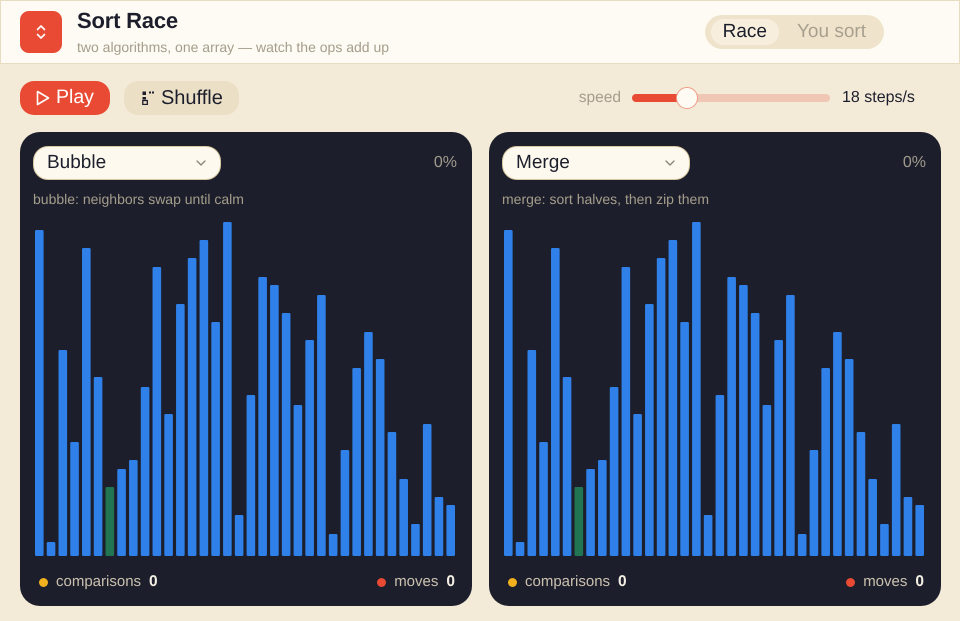  What do you see at coordinates (181, 98) in the screenshot?
I see `shuffle-button: Shuffle` at bounding box center [181, 98].